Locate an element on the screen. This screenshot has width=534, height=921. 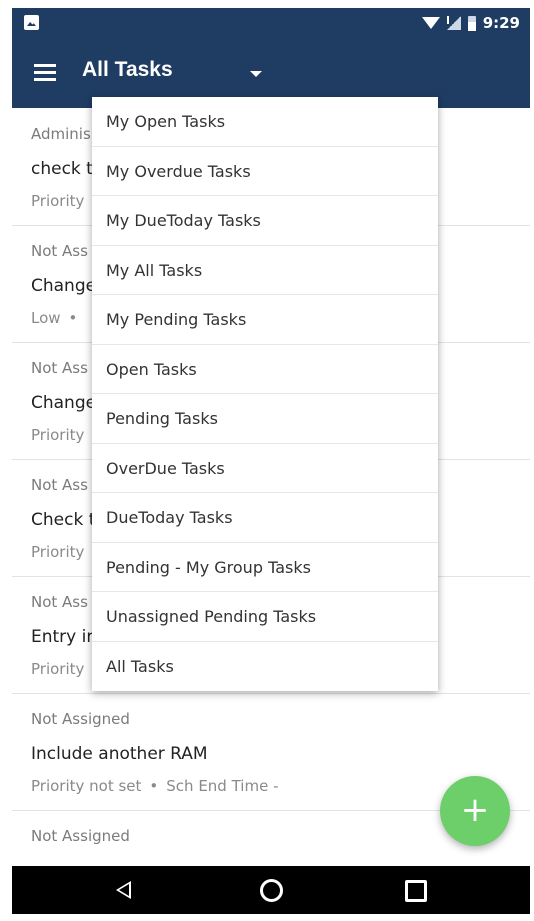
dropdown-item-all-tasks: All Tasks is located at coordinates (265, 667).